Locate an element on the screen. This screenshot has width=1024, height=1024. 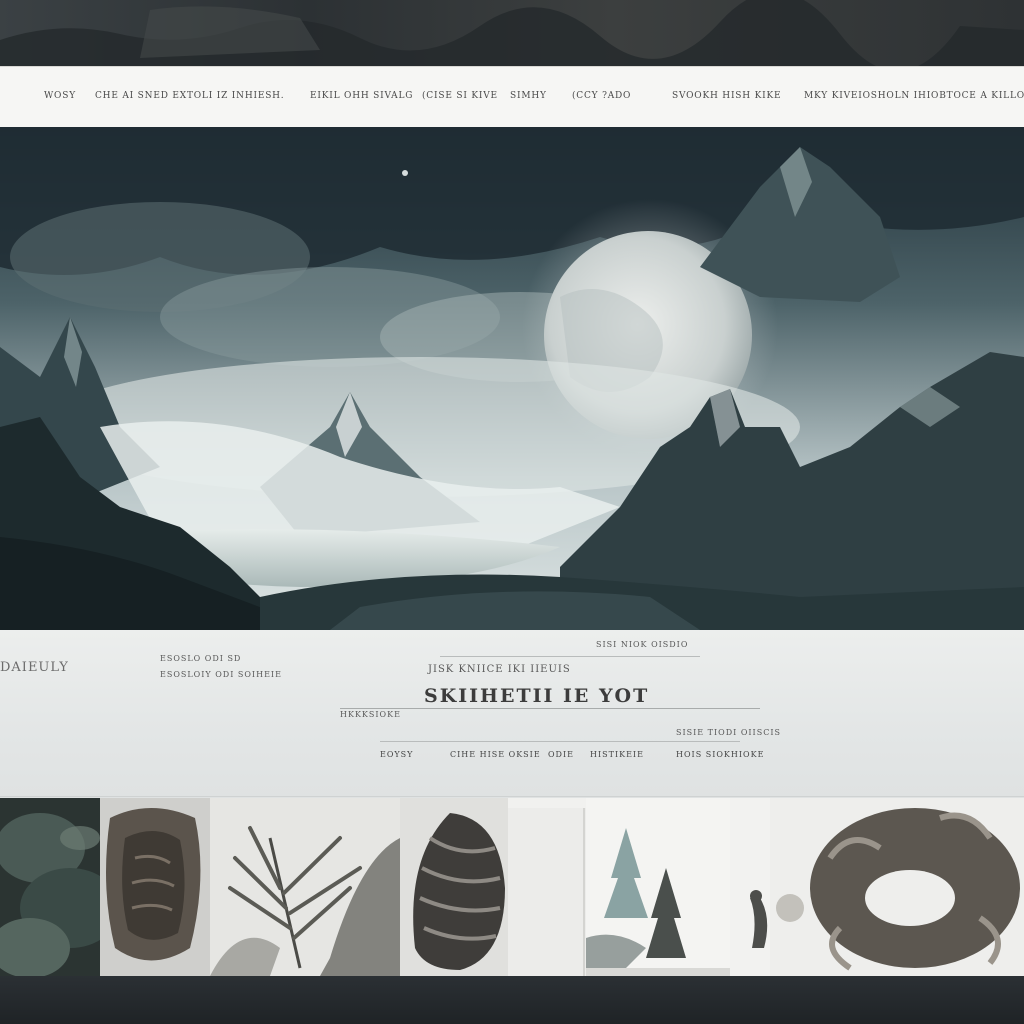
meta-text: SISI NIOK OISDIO is located at coordinates (642, 644).